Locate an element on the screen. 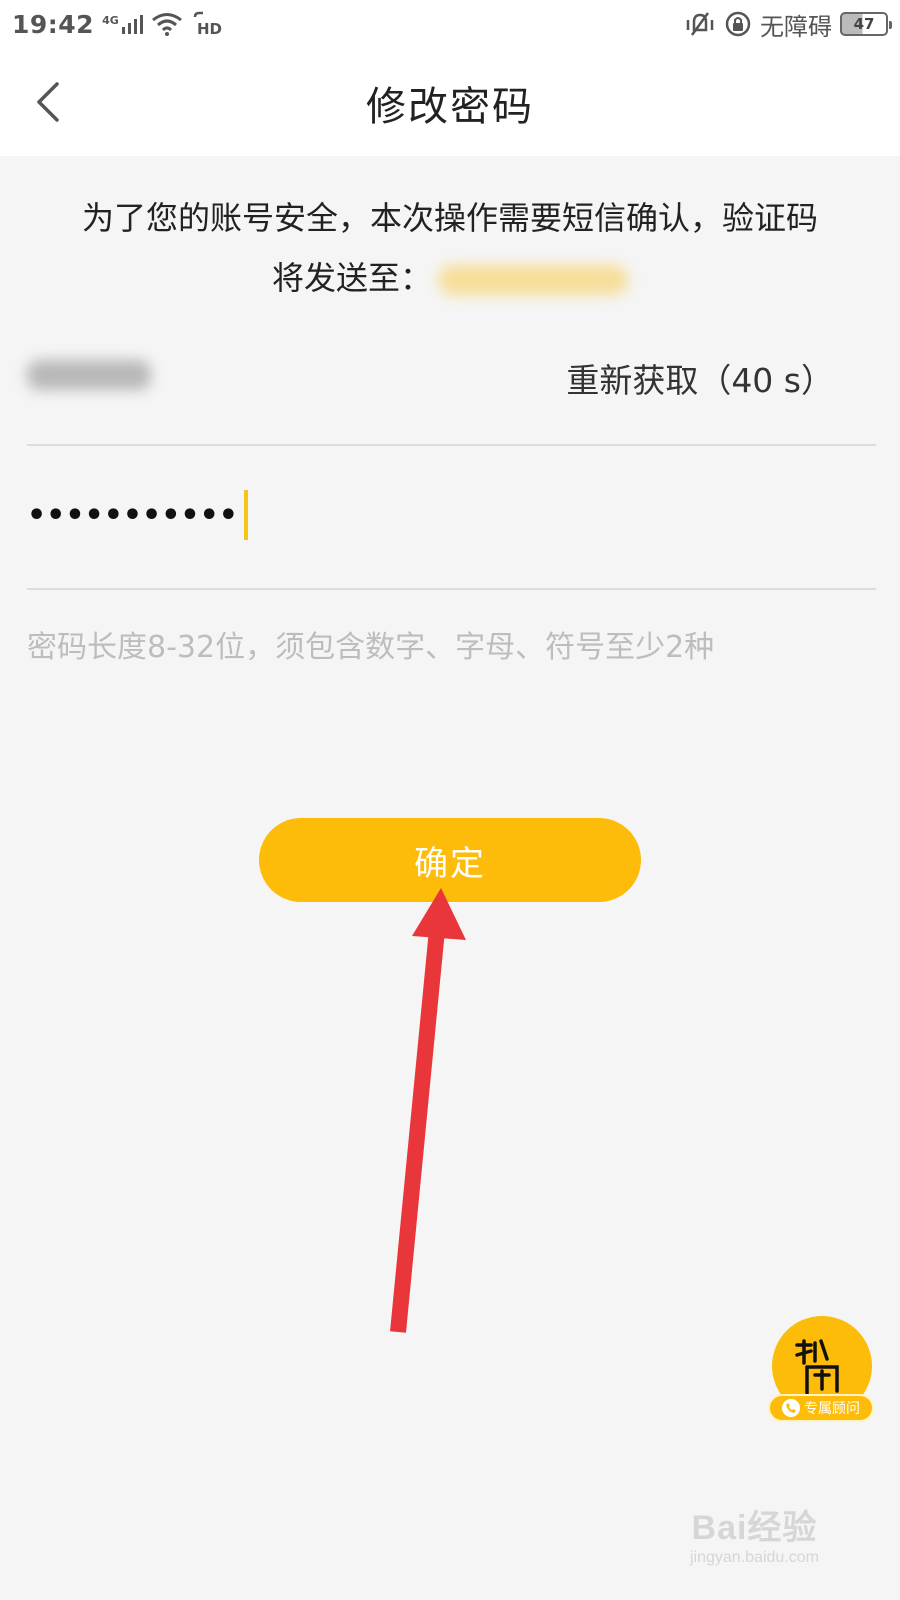 The image size is (900, 1600). status-right: 无障碍 47 is located at coordinates (788, 24).